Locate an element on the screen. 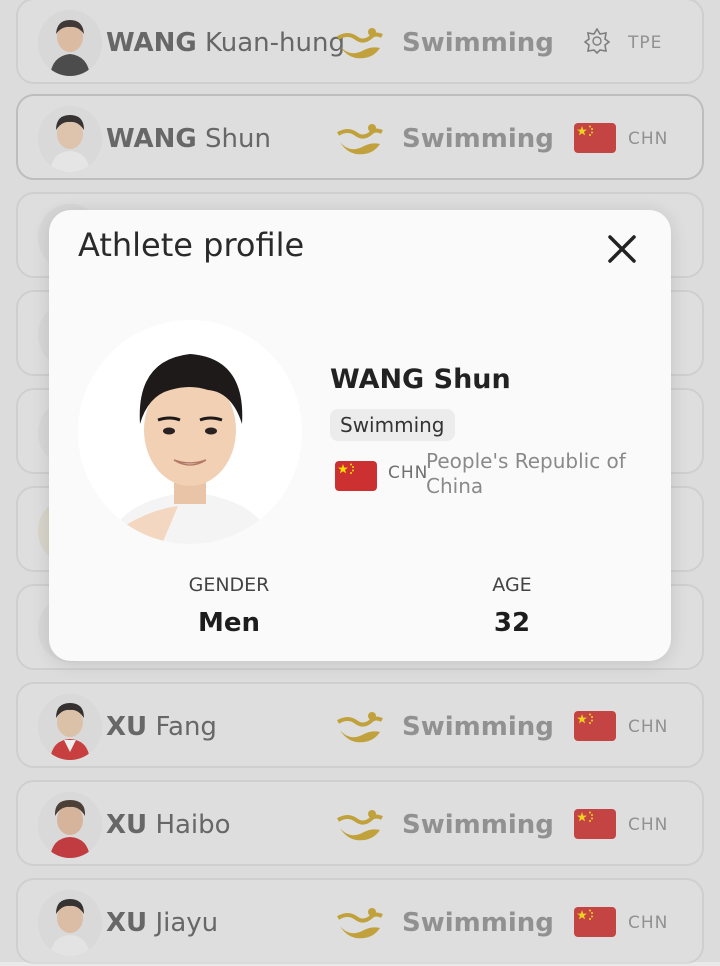 The image size is (720, 966). gender-value: Men is located at coordinates (229, 623).